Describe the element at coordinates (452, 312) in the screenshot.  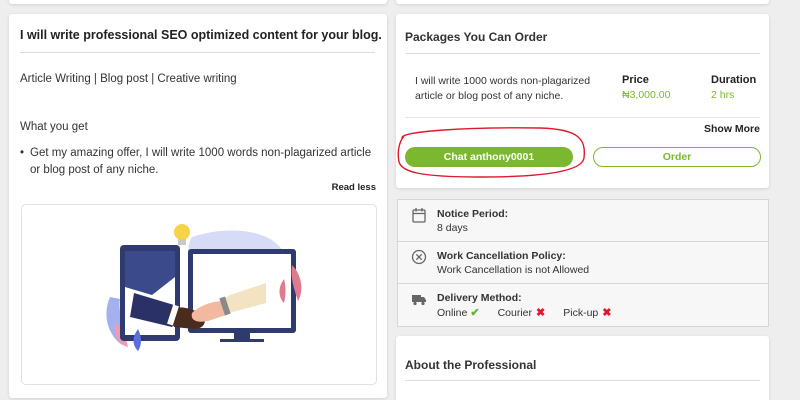
I see `delivery-option-label: Online` at that location.